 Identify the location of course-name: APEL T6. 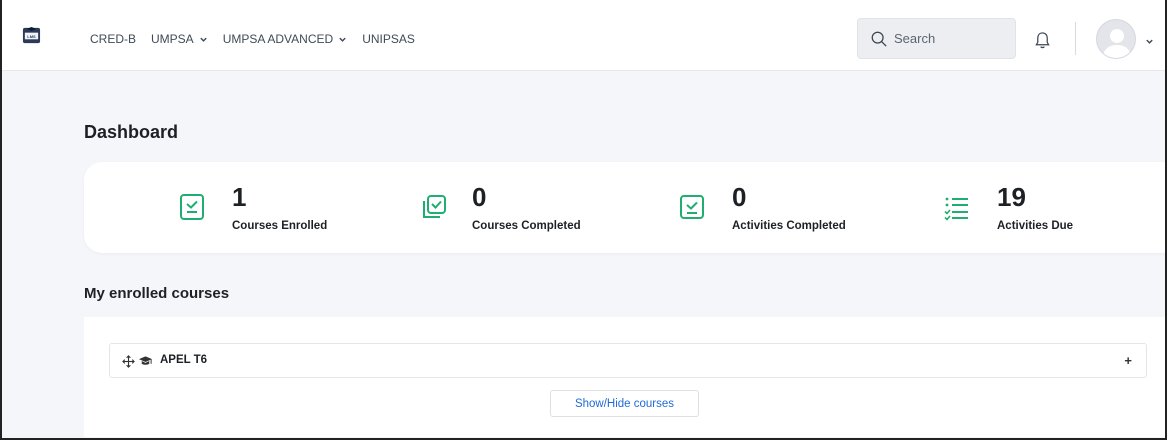
(183, 360).